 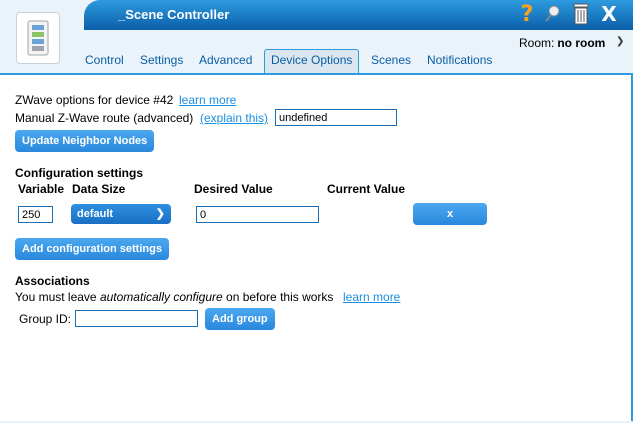 I want to click on room-label: Room:, so click(x=537, y=43).